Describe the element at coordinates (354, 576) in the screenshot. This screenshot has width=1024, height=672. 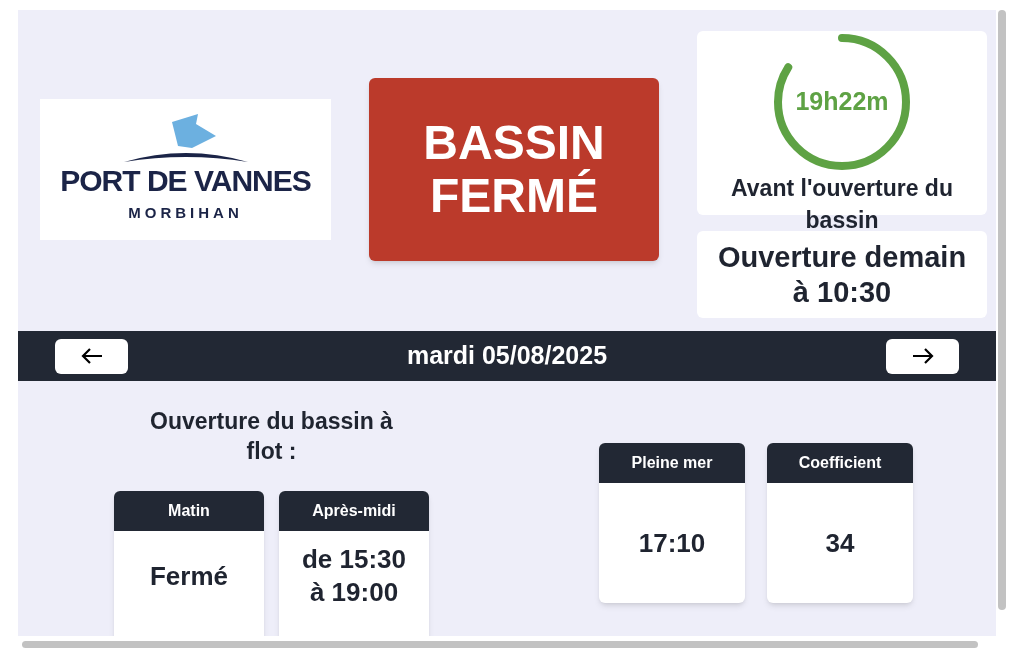
I see `slot-value: de 15:30 à 19:00` at that location.